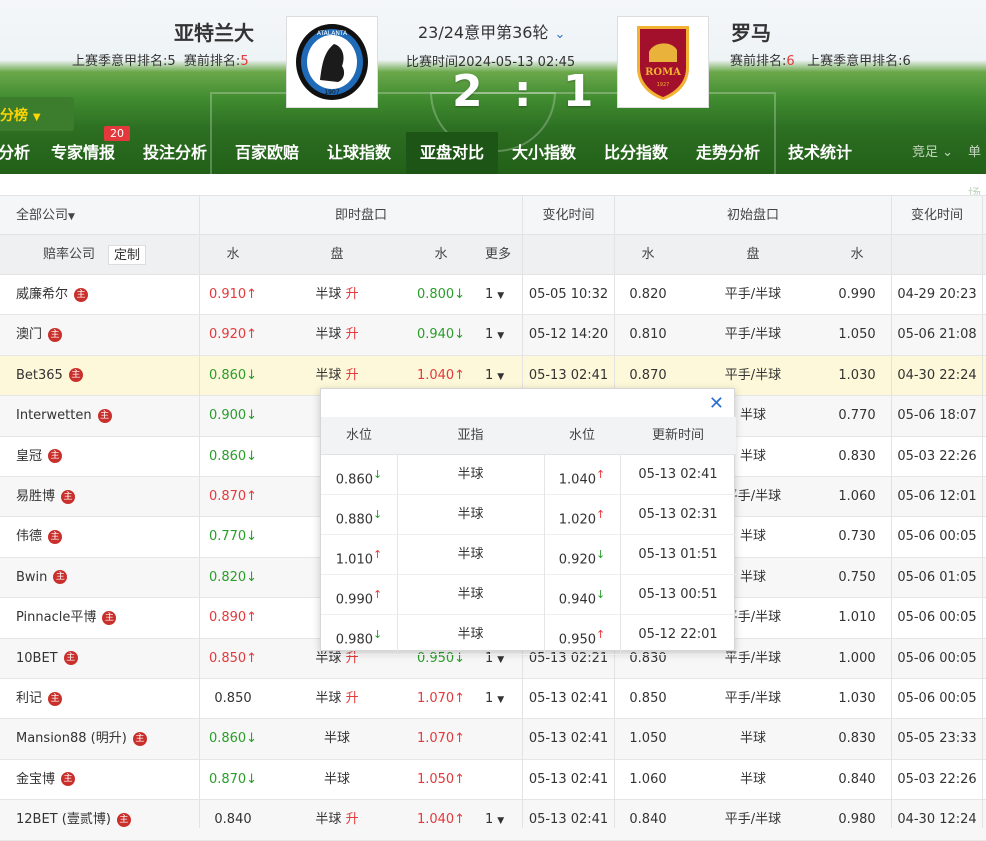  Describe the element at coordinates (267, 153) in the screenshot. I see `nav-euro-odds: 百家欧赔` at that location.